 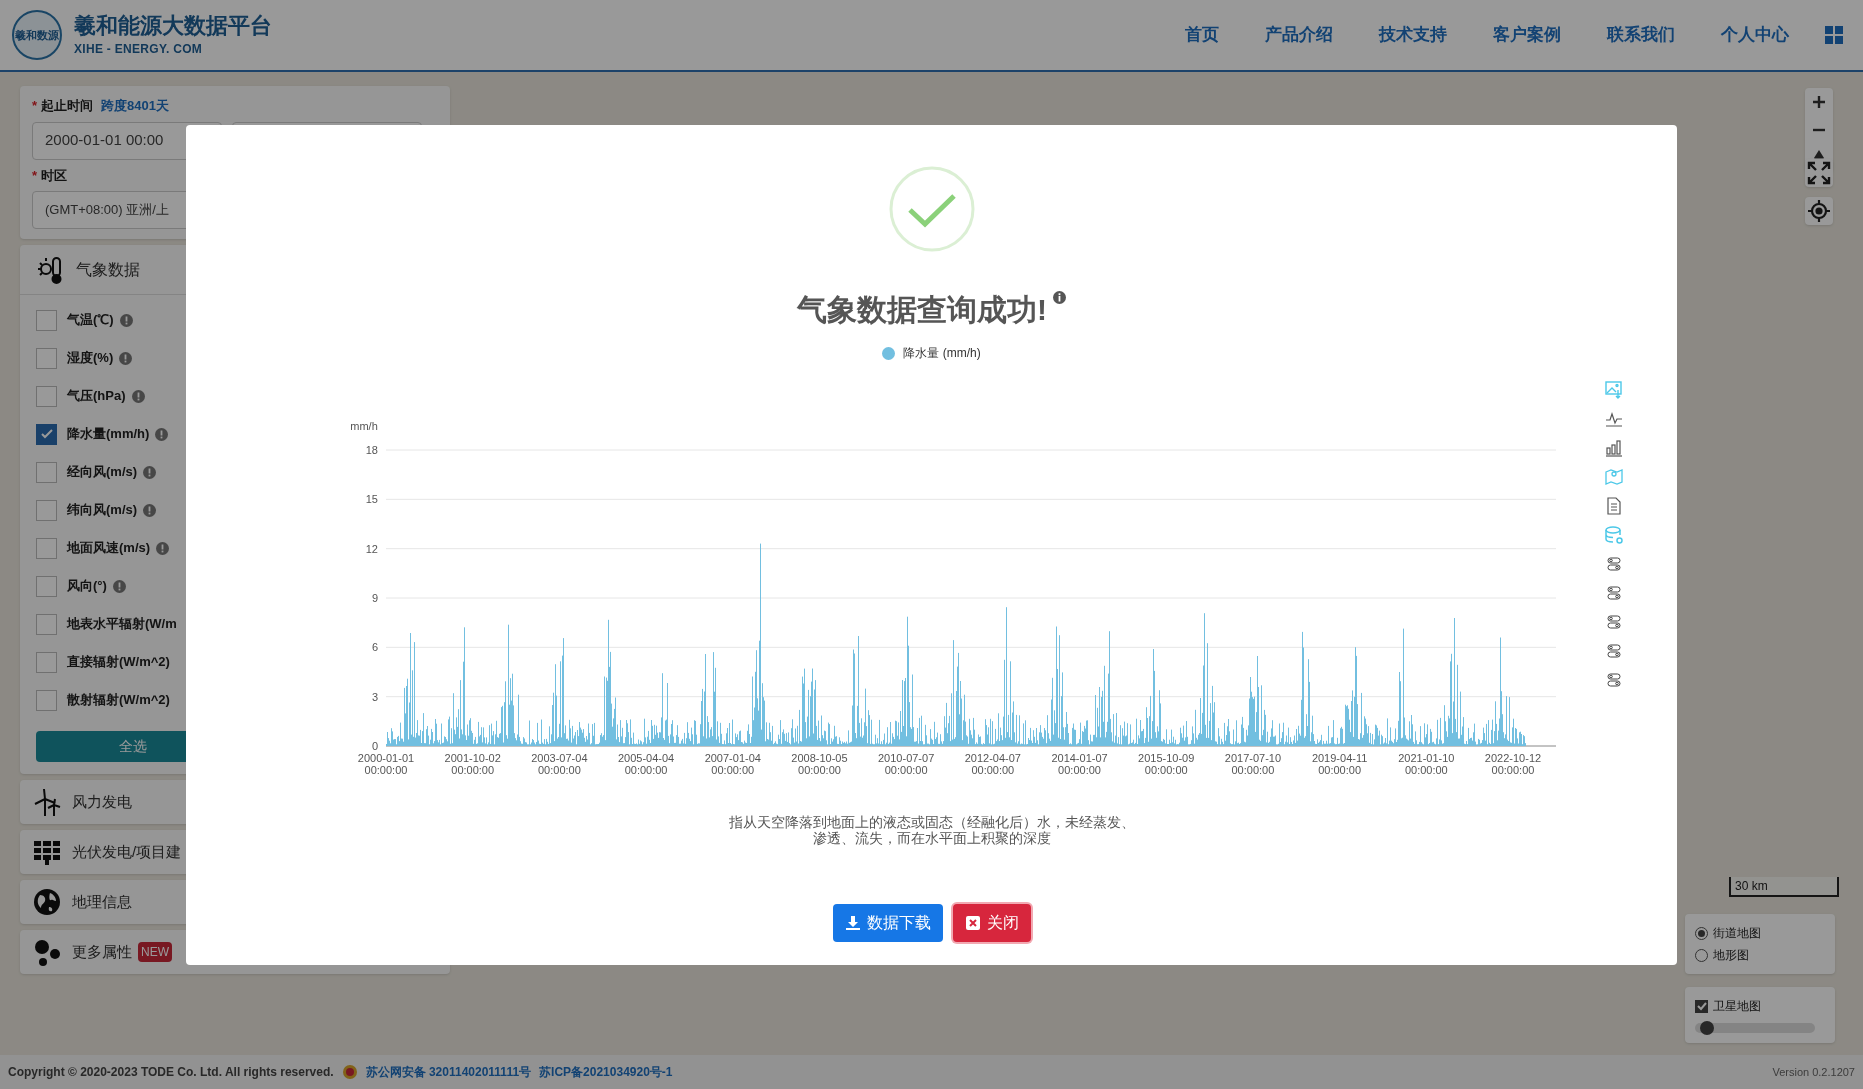 I want to click on variable-label: 直接辐射(W/m^2), so click(x=118, y=662).